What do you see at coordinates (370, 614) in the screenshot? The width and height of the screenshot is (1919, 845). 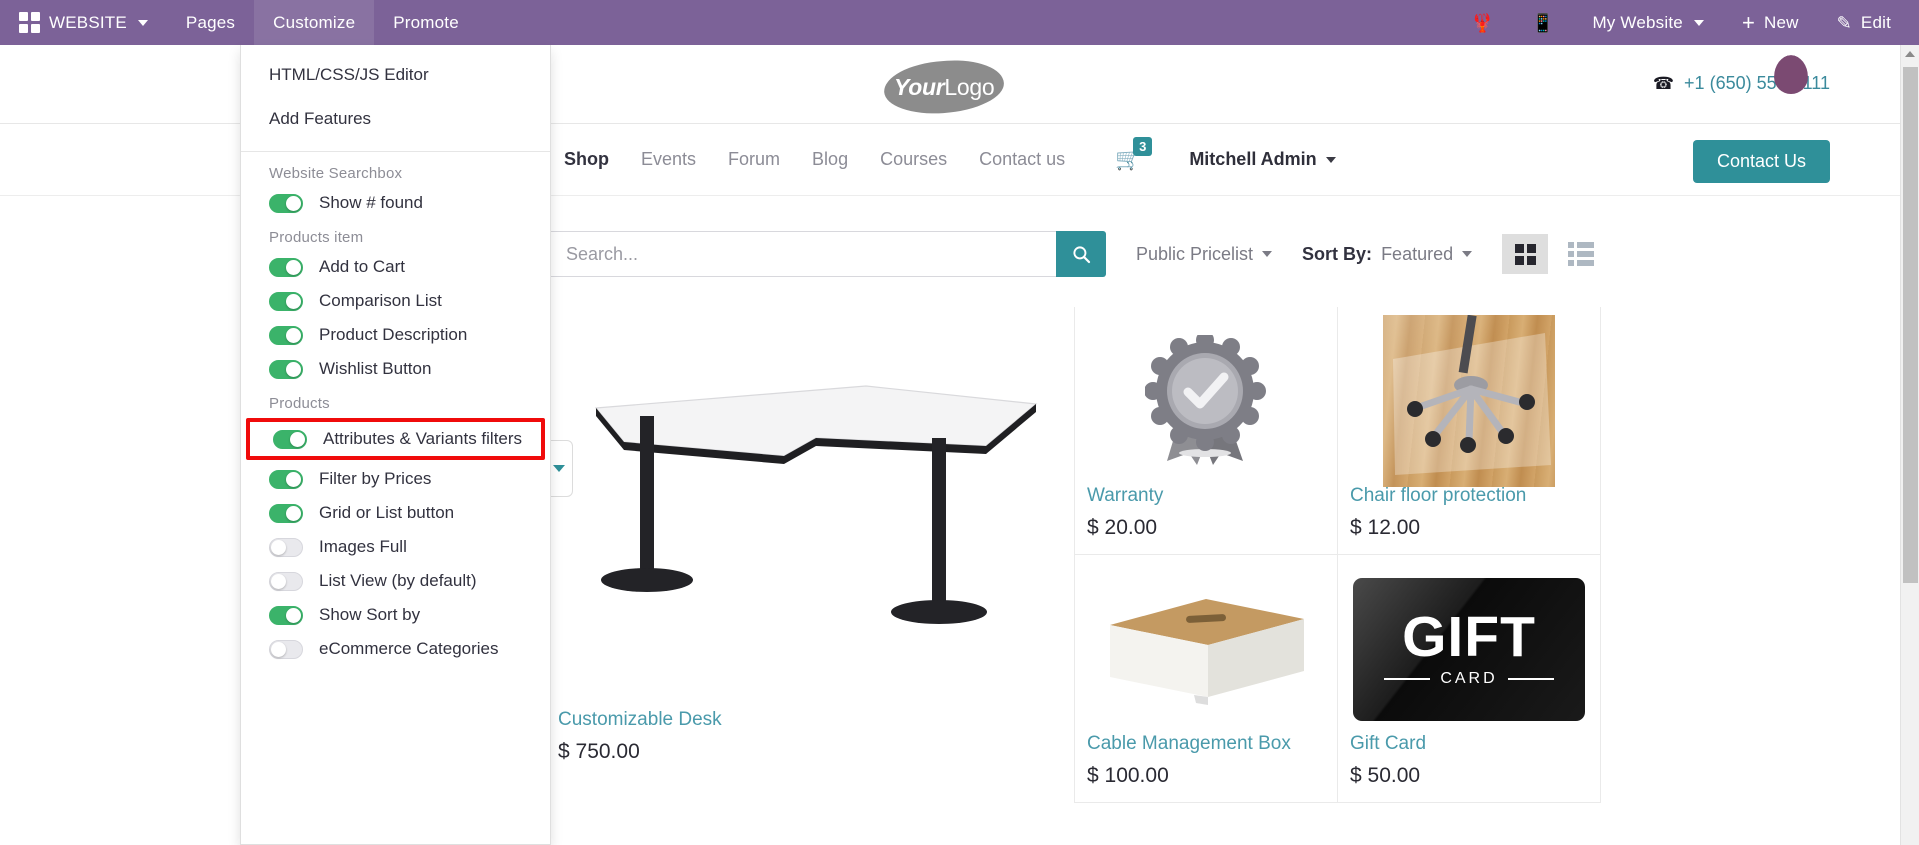 I see `toggle-label: Show Sort by` at bounding box center [370, 614].